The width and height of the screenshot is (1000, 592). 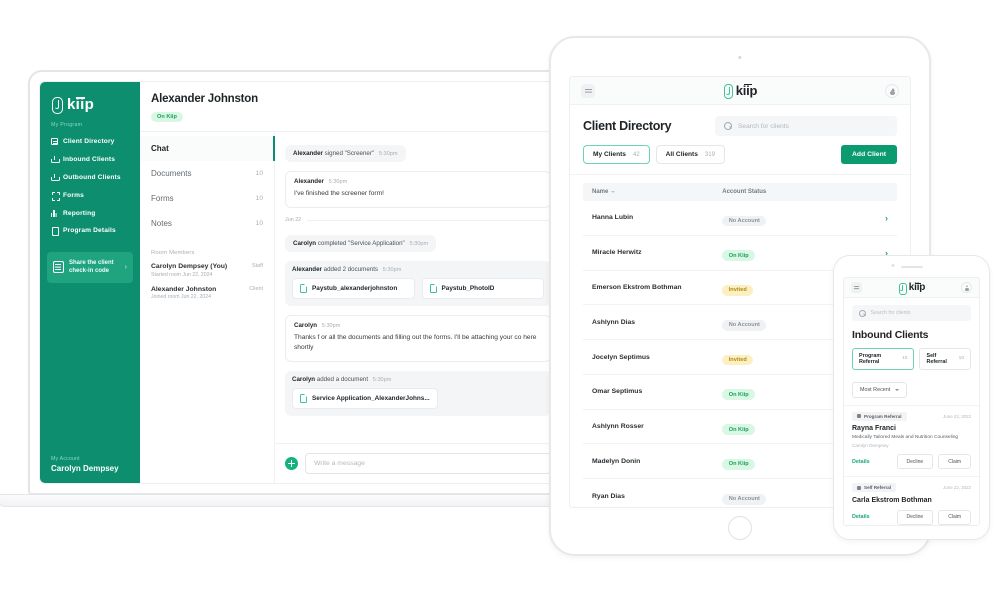 What do you see at coordinates (54, 142) in the screenshot?
I see `grid-icon` at bounding box center [54, 142].